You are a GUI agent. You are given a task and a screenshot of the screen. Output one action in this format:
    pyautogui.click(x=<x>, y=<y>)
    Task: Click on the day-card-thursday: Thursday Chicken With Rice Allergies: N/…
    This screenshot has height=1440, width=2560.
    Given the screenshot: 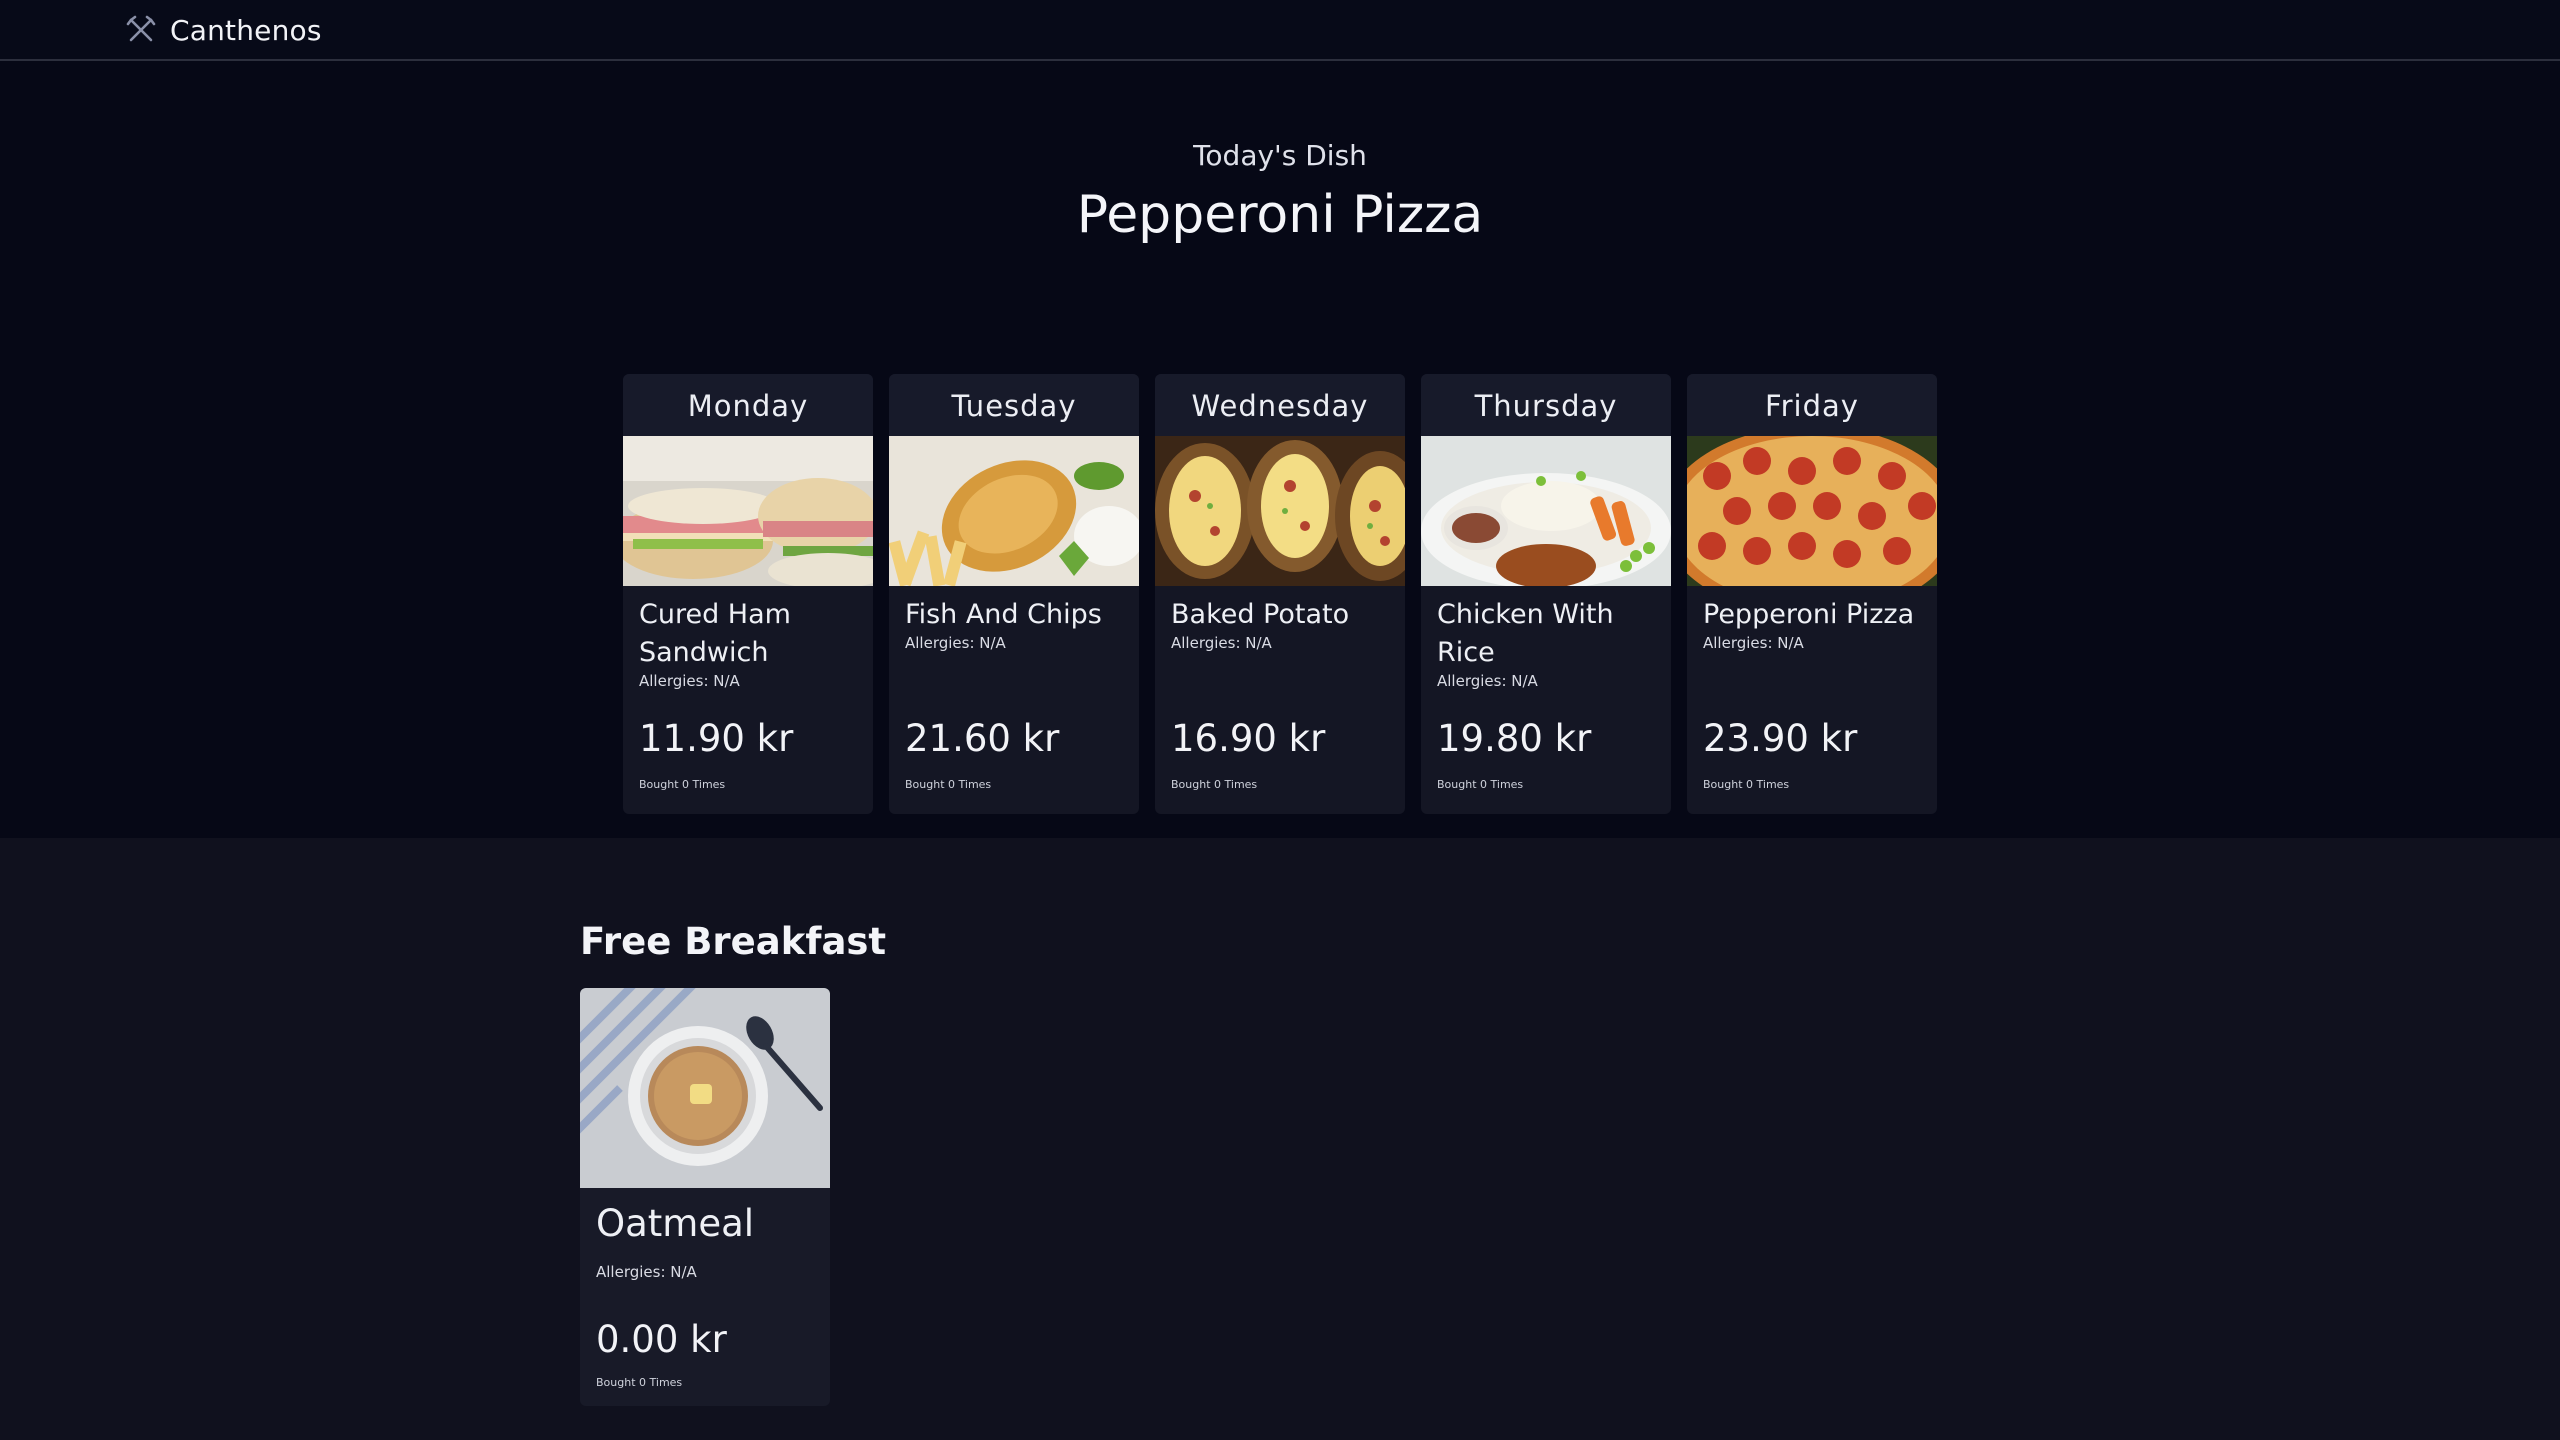 What is the action you would take?
    pyautogui.click(x=1546, y=594)
    